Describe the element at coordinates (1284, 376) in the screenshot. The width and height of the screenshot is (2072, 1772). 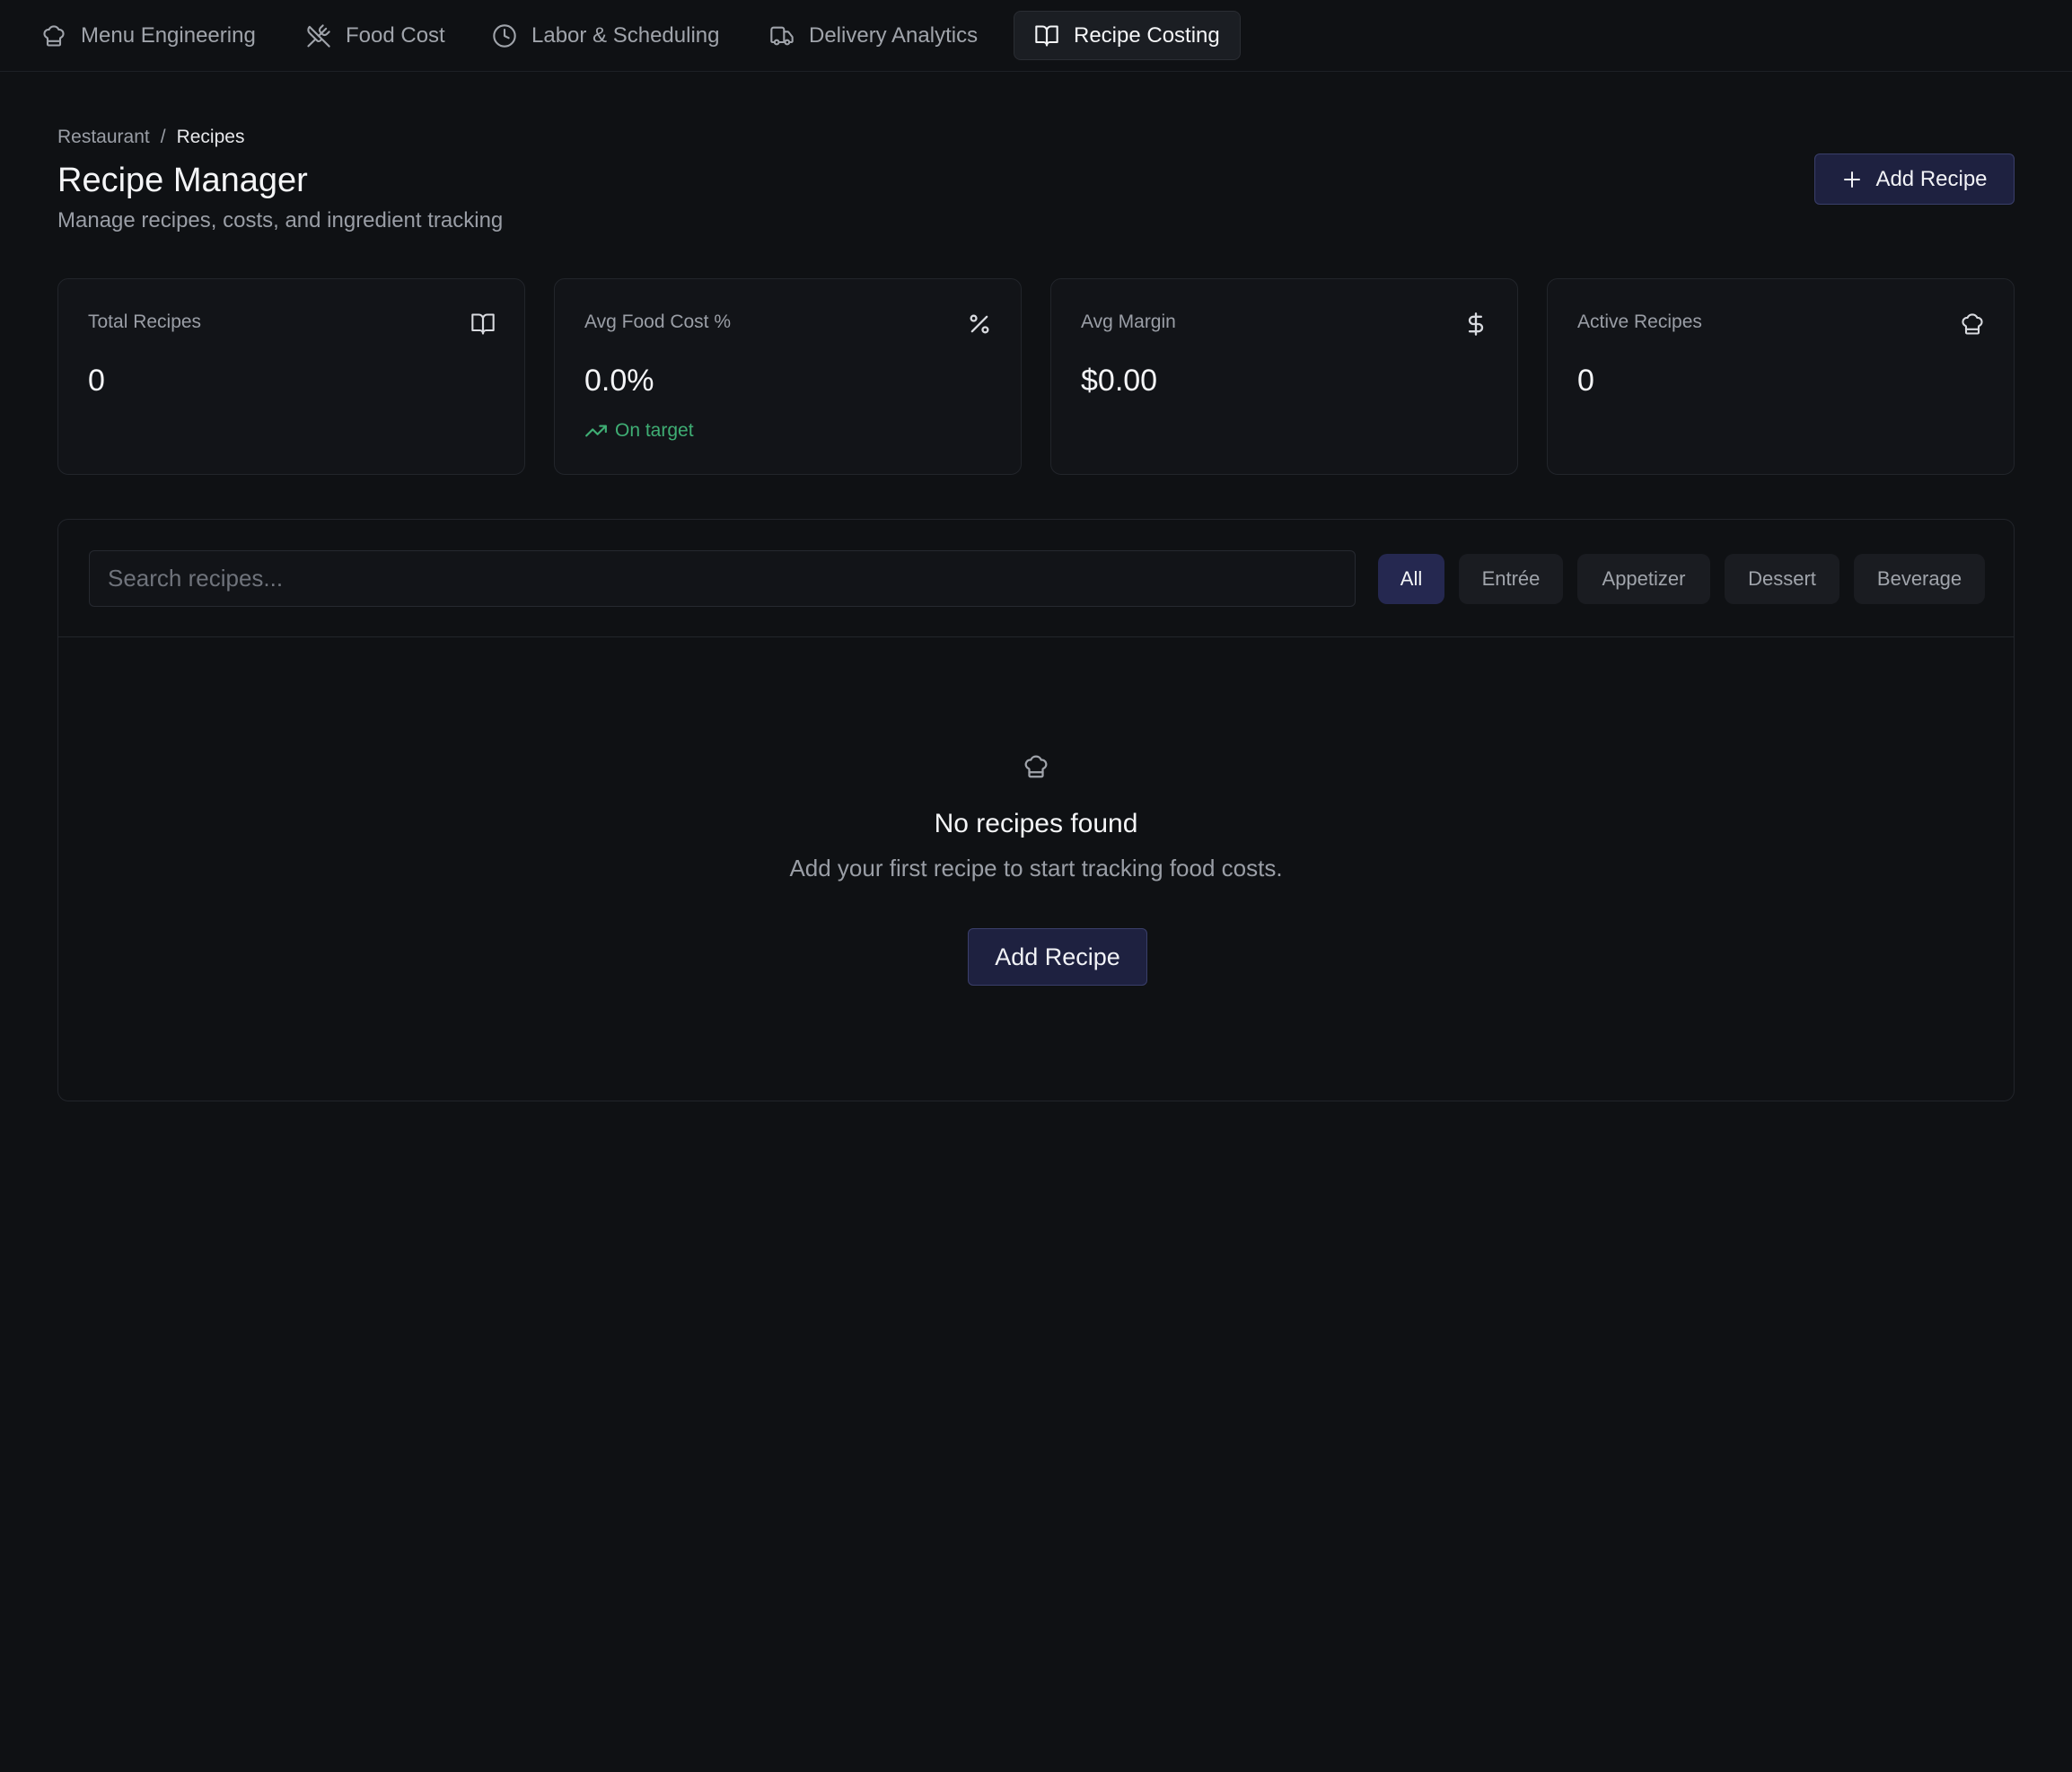
I see `stat-card-avg-margin: Avg Margin $0.00` at that location.